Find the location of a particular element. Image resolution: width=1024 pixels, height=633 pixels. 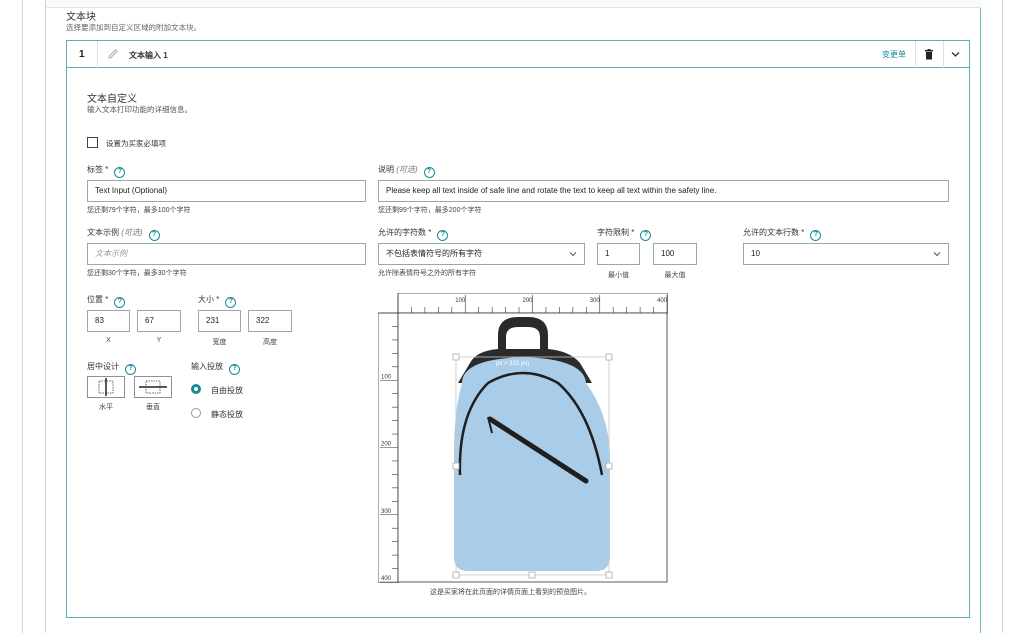

page-left-border is located at coordinates (22, 316).